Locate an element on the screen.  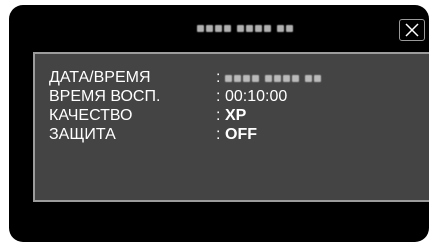
info-row-datetime: ДАТА/ВРЕМЯ : is located at coordinates (229, 78).